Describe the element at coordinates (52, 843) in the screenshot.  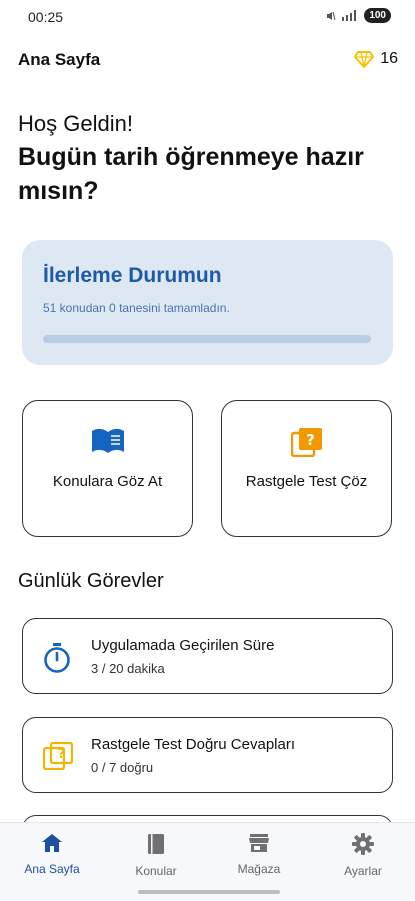
I see `home-icon` at that location.